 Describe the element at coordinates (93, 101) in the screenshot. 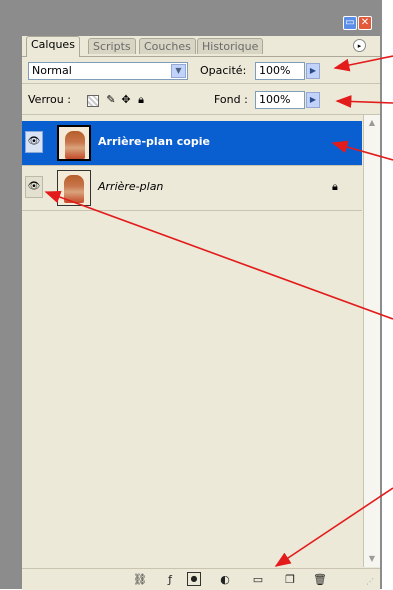

I see `lock-transparency-icon` at that location.